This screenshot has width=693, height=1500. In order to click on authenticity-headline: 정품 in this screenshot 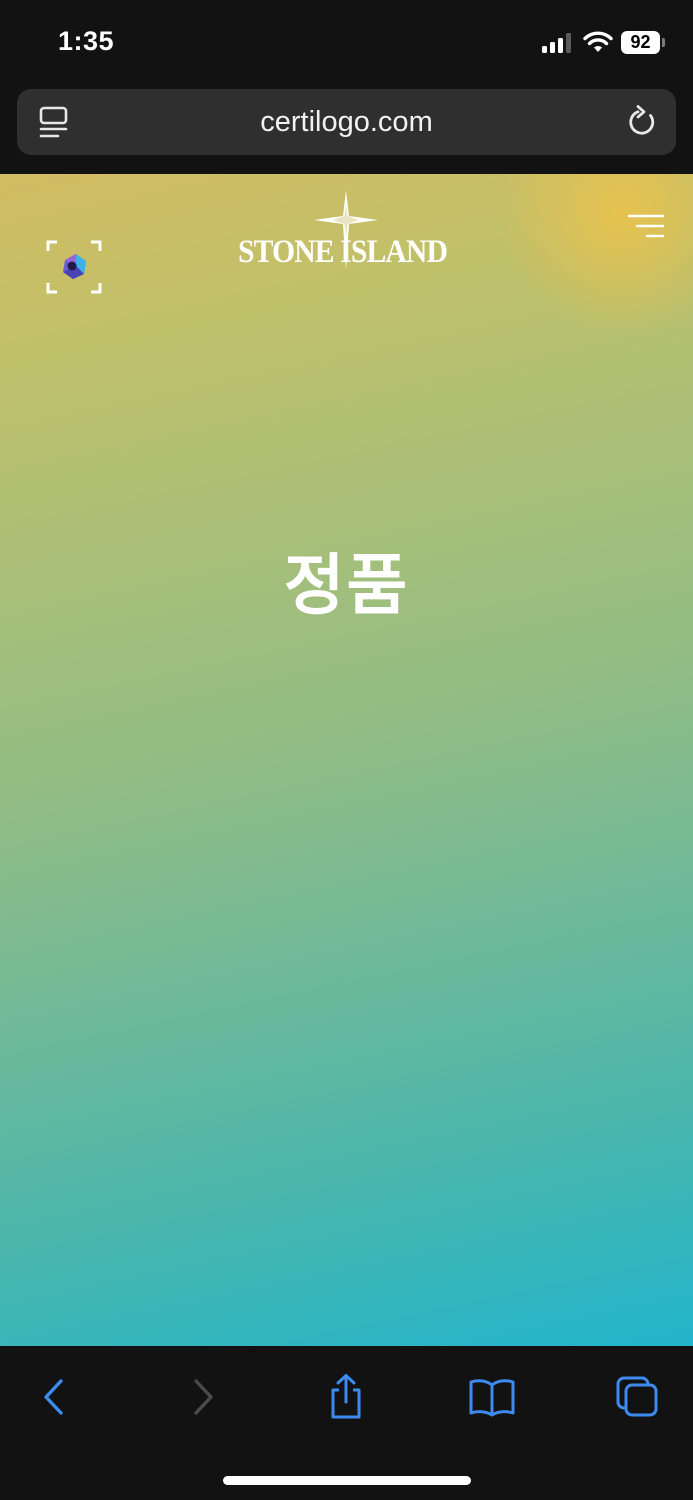, I will do `click(346, 585)`.